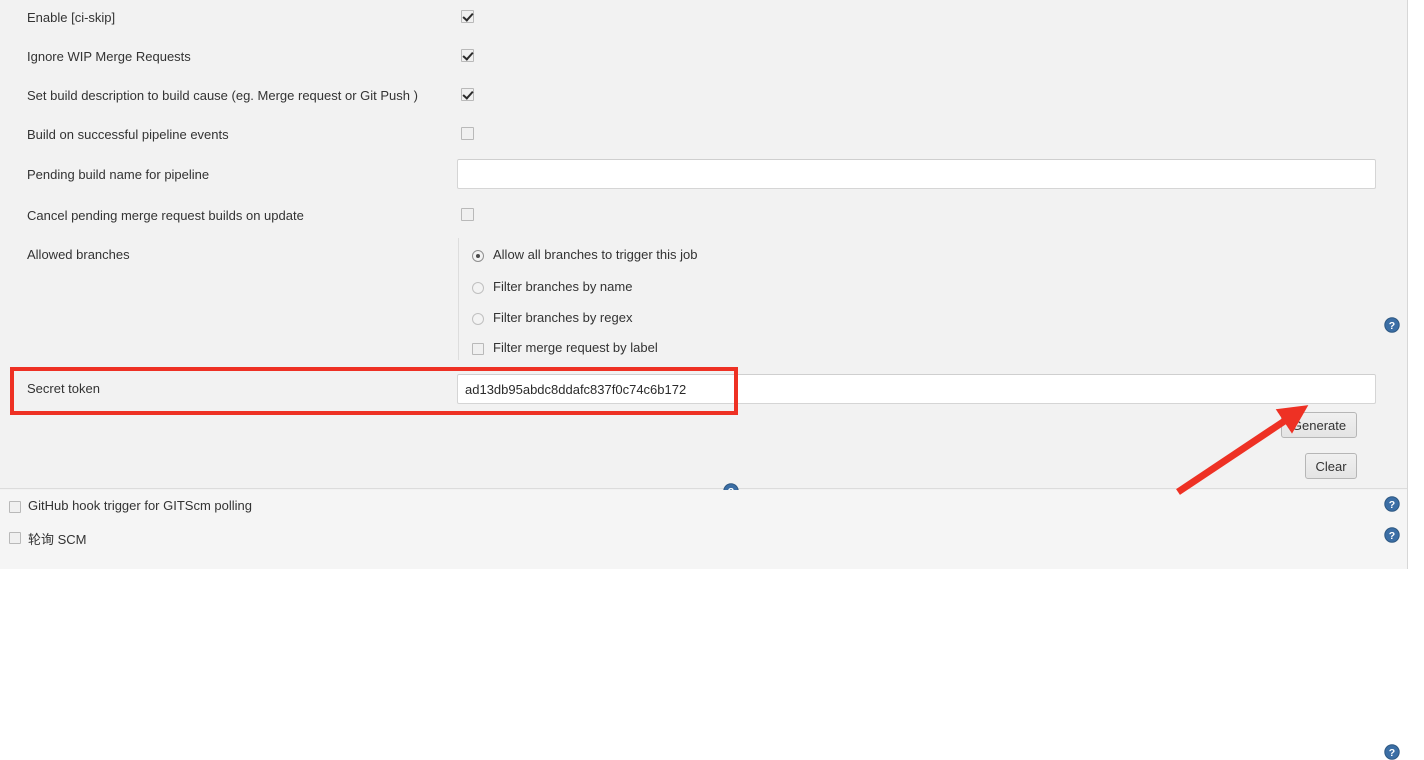 This screenshot has height=760, width=1424. What do you see at coordinates (478, 319) in the screenshot?
I see `radio-button-icon-filter-regex` at bounding box center [478, 319].